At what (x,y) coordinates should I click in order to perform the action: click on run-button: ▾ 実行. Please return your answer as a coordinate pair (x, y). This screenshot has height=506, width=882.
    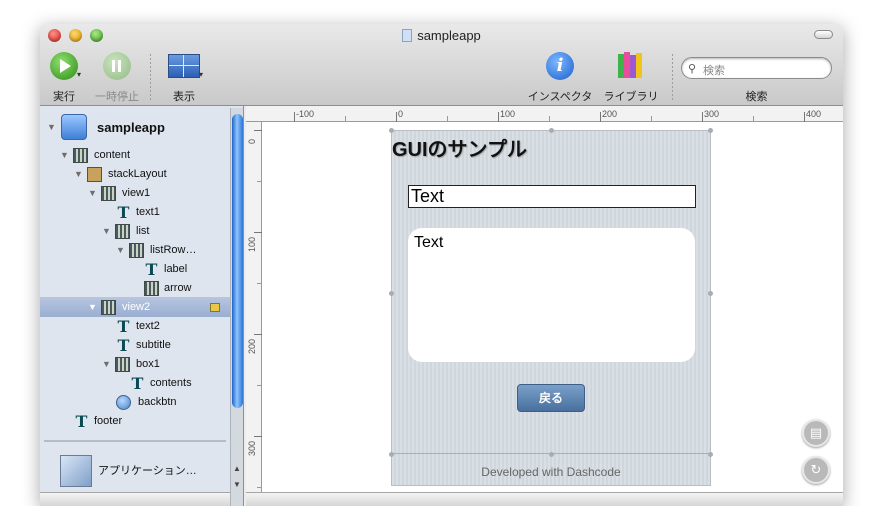
    Looking at the image, I should click on (64, 77).